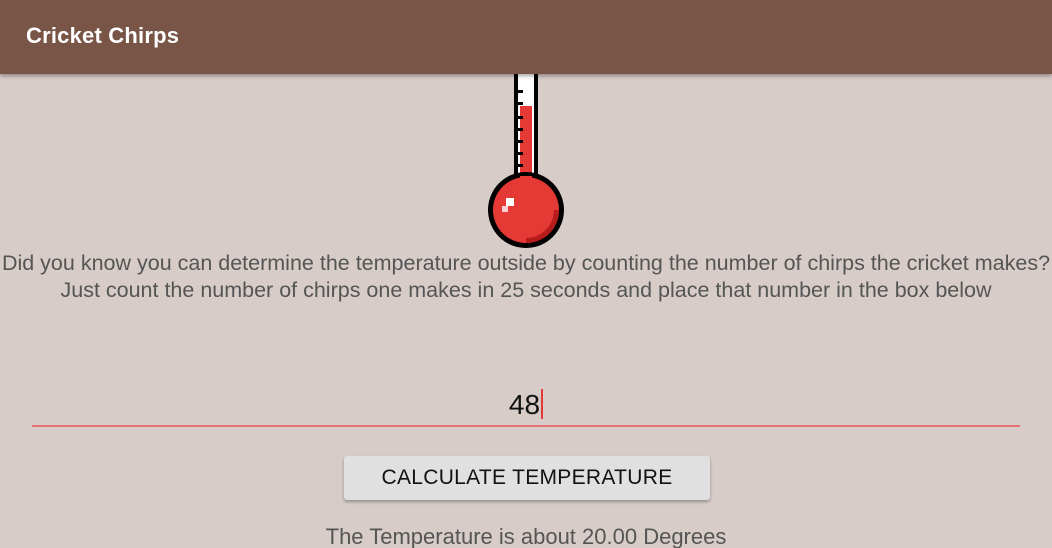 The image size is (1052, 548). I want to click on chirps-input: 48, so click(526, 404).